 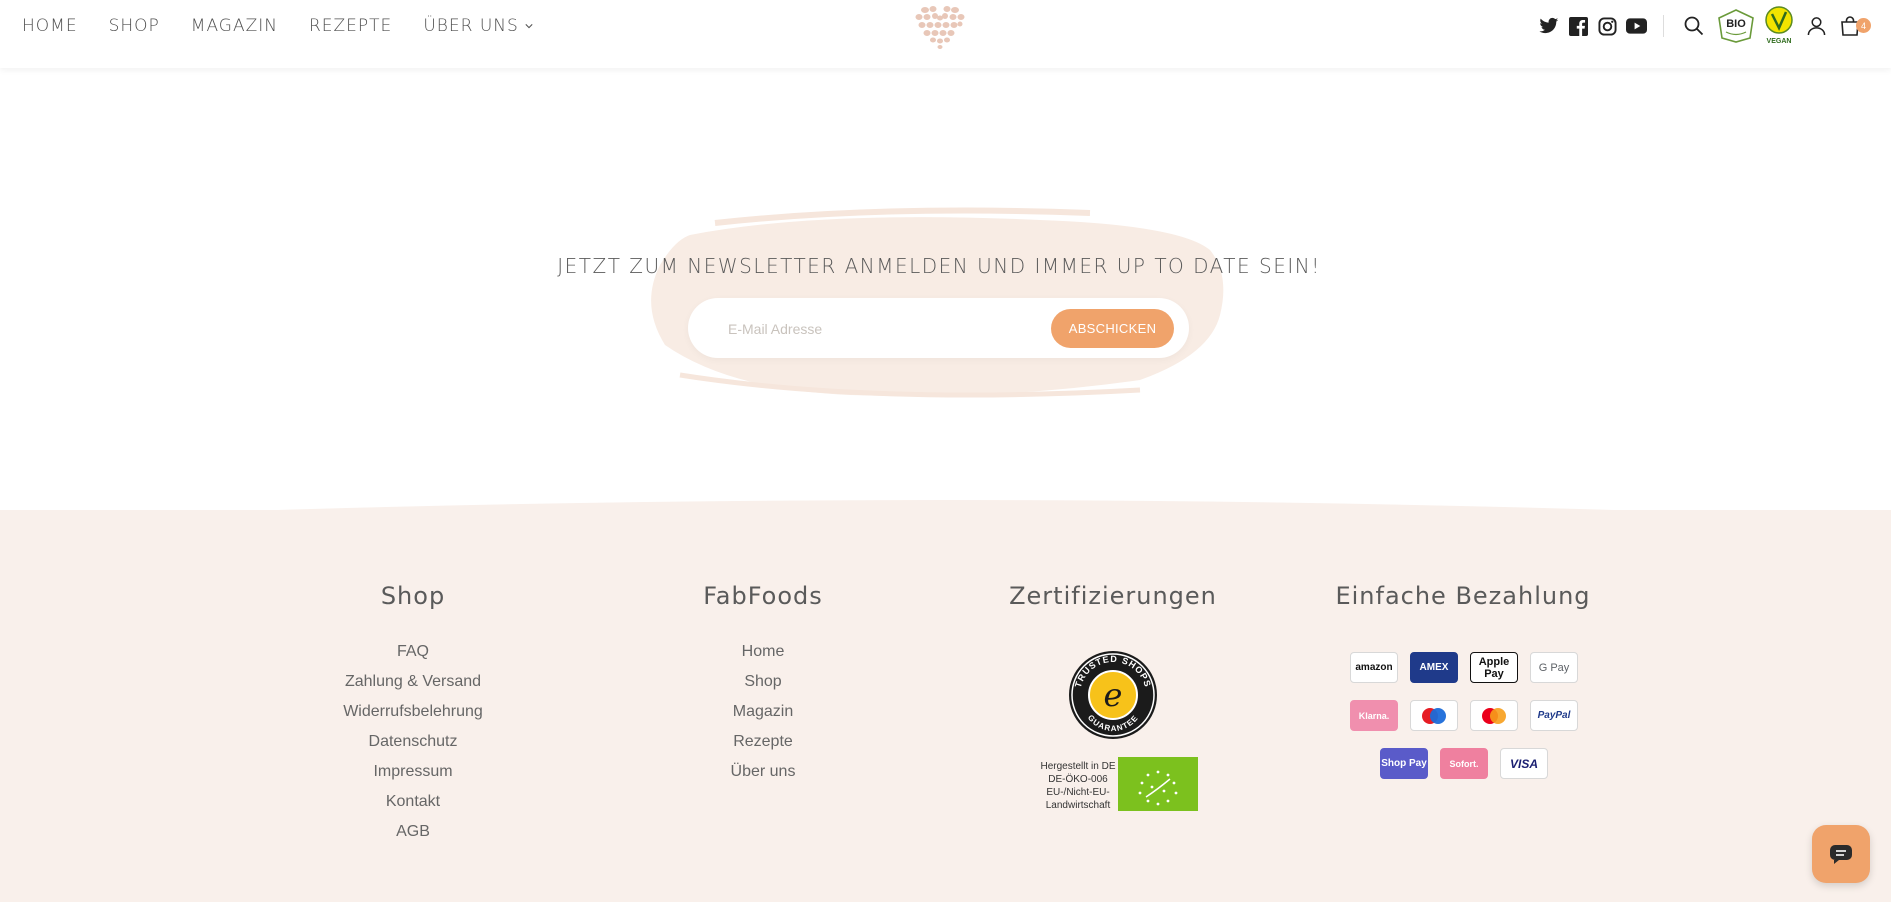 What do you see at coordinates (1607, 26) in the screenshot?
I see `instagram-icon` at bounding box center [1607, 26].